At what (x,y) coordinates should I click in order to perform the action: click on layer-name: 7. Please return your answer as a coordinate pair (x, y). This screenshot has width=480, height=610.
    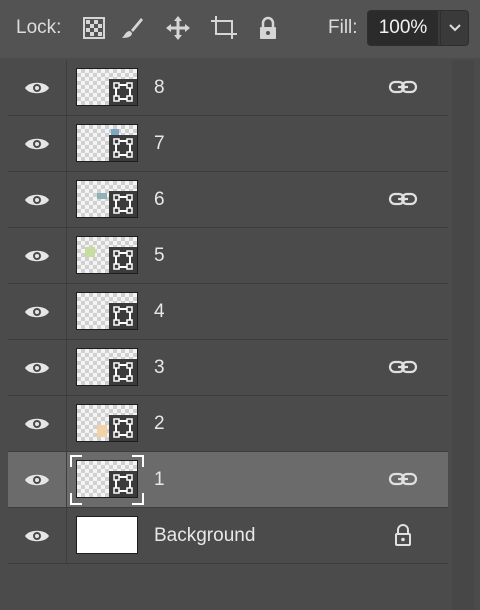
    Looking at the image, I should click on (159, 144).